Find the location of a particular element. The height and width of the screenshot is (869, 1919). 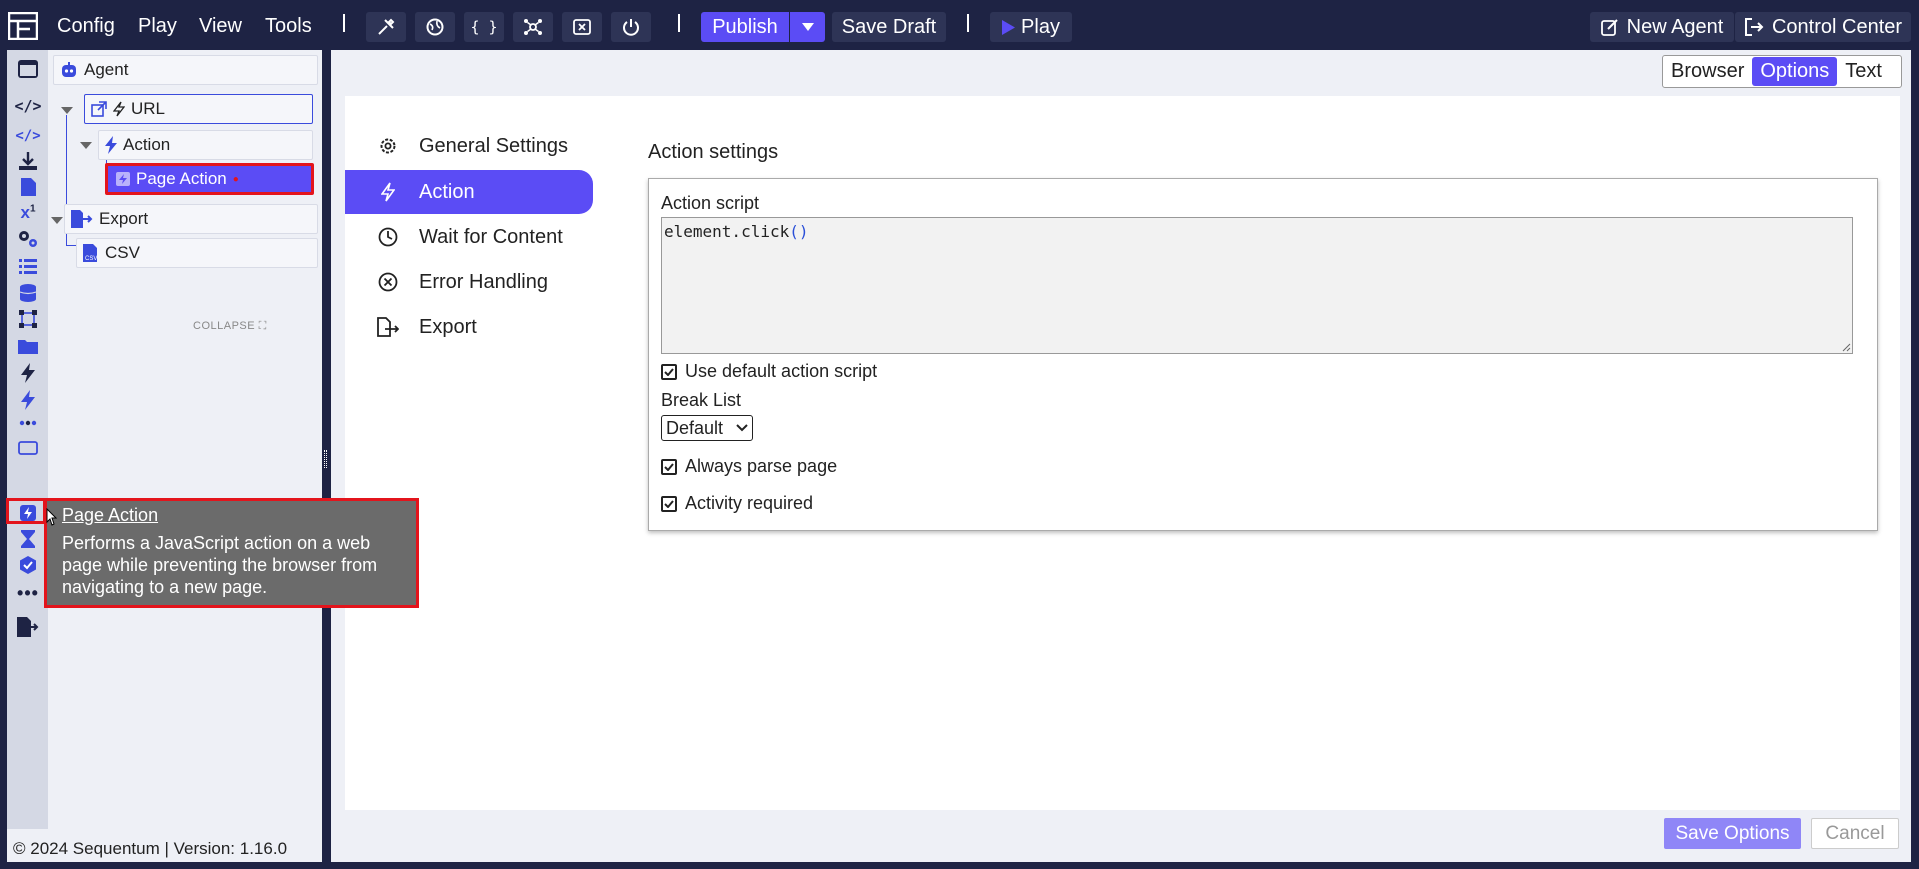

folder-icon is located at coordinates (28, 346).